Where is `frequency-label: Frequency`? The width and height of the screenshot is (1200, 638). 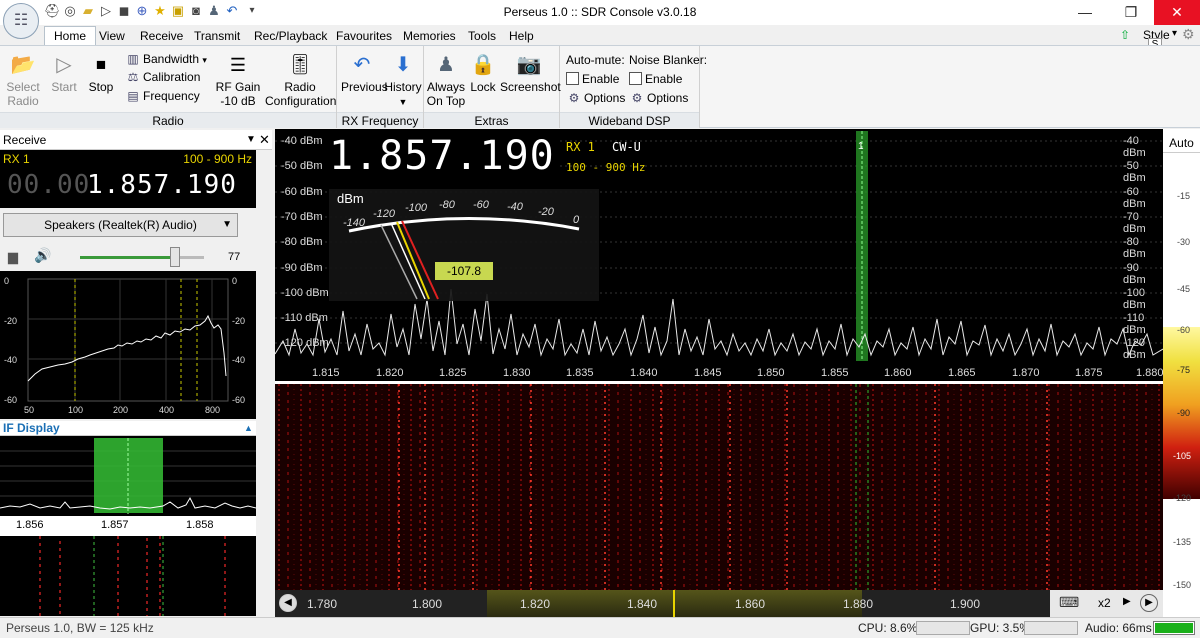
frequency-label: Frequency is located at coordinates (171, 96).